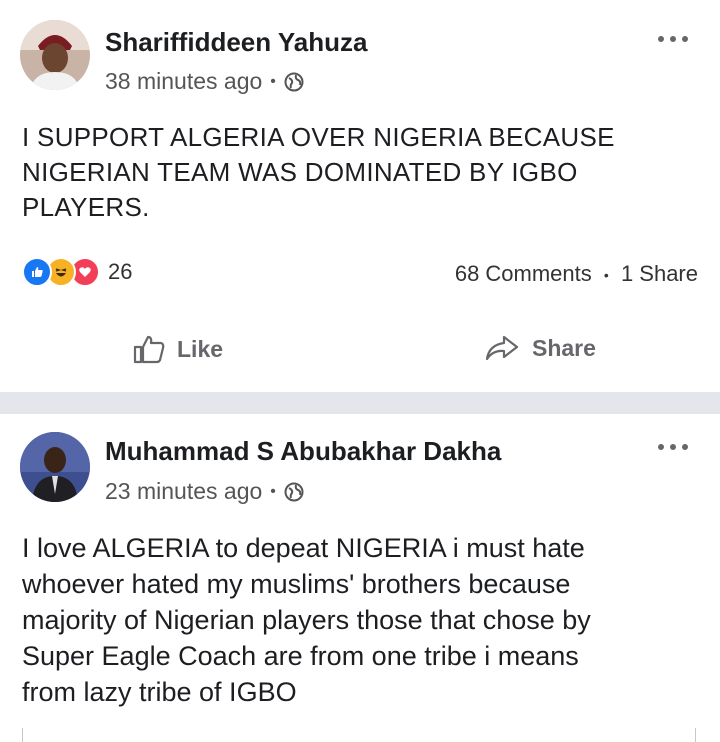 This screenshot has height=742, width=720. I want to click on like-reaction-icon, so click(37, 272).